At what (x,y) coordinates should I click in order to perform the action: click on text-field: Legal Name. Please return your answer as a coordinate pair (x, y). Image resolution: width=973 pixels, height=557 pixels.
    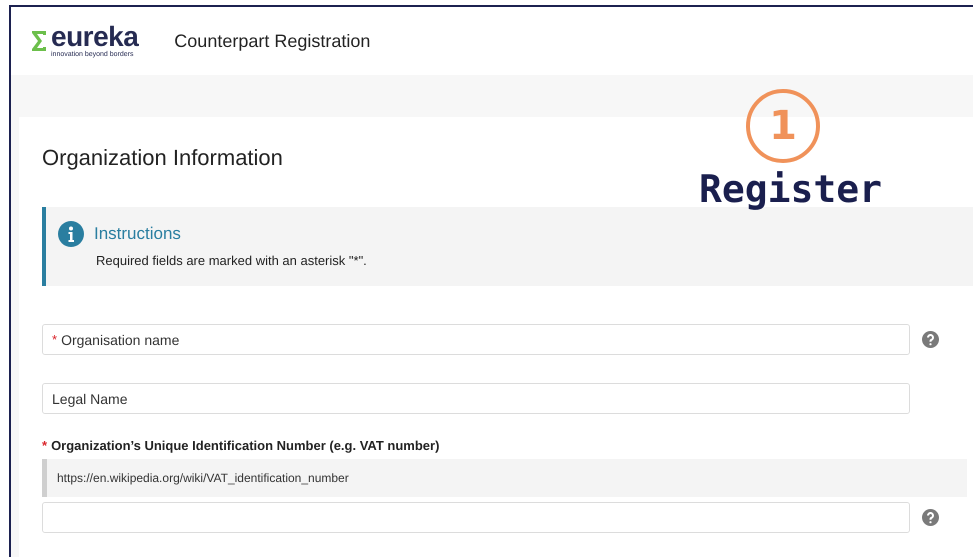
    Looking at the image, I should click on (476, 398).